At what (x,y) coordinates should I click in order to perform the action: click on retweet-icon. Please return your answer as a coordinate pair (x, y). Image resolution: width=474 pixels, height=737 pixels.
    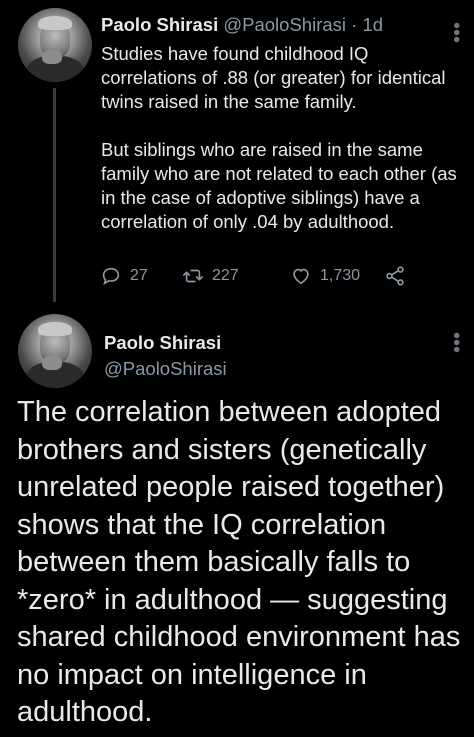
    Looking at the image, I should click on (193, 276).